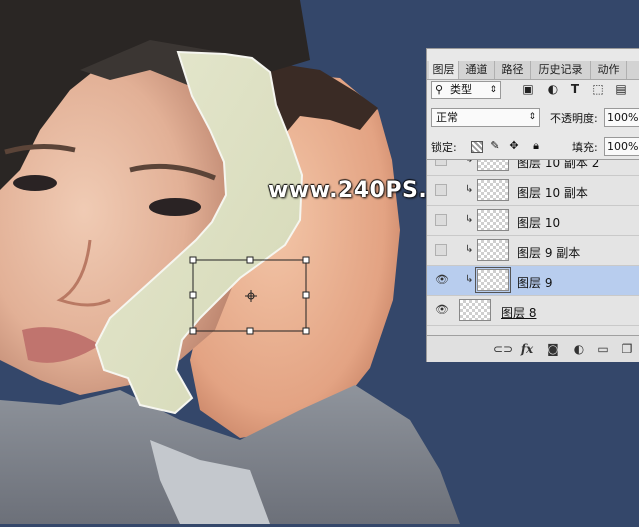 The image size is (639, 527). What do you see at coordinates (503, 349) in the screenshot?
I see `link-layers-icon: ⊂⊃` at bounding box center [503, 349].